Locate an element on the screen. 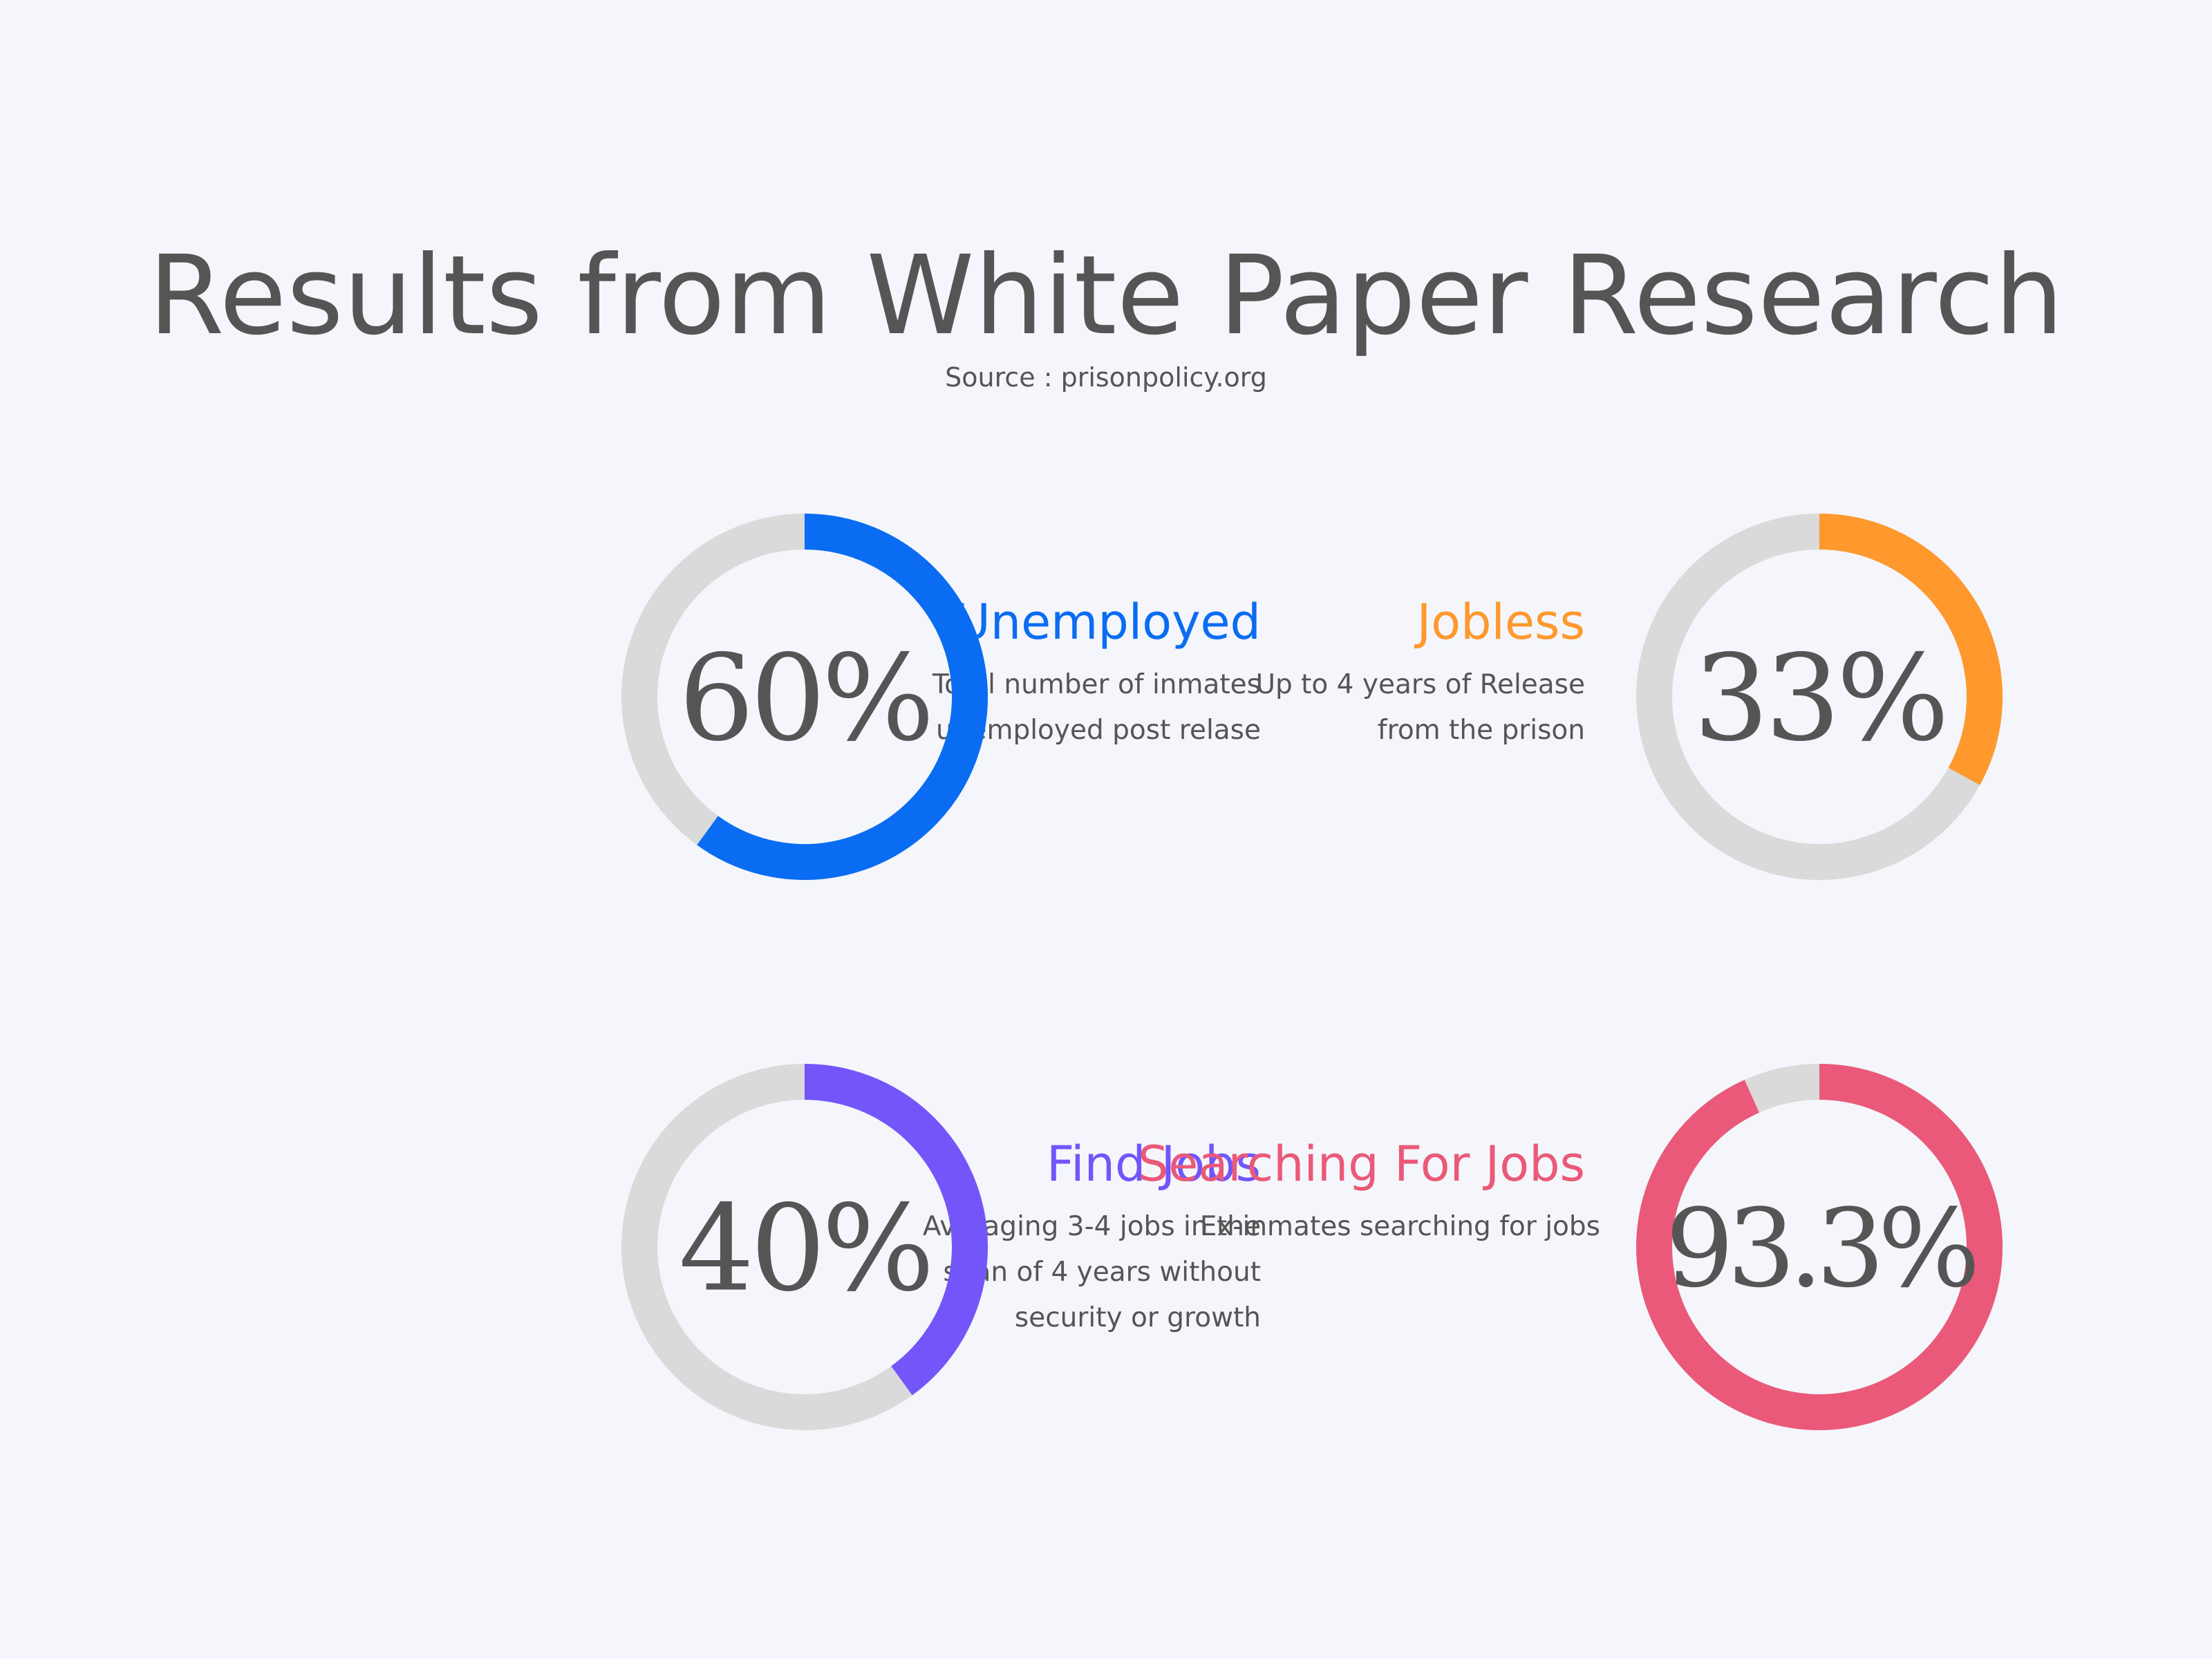 The width and height of the screenshot is (2212, 1659). stat-description: Ex-inmates searching for jobs is located at coordinates (1247, 1227).